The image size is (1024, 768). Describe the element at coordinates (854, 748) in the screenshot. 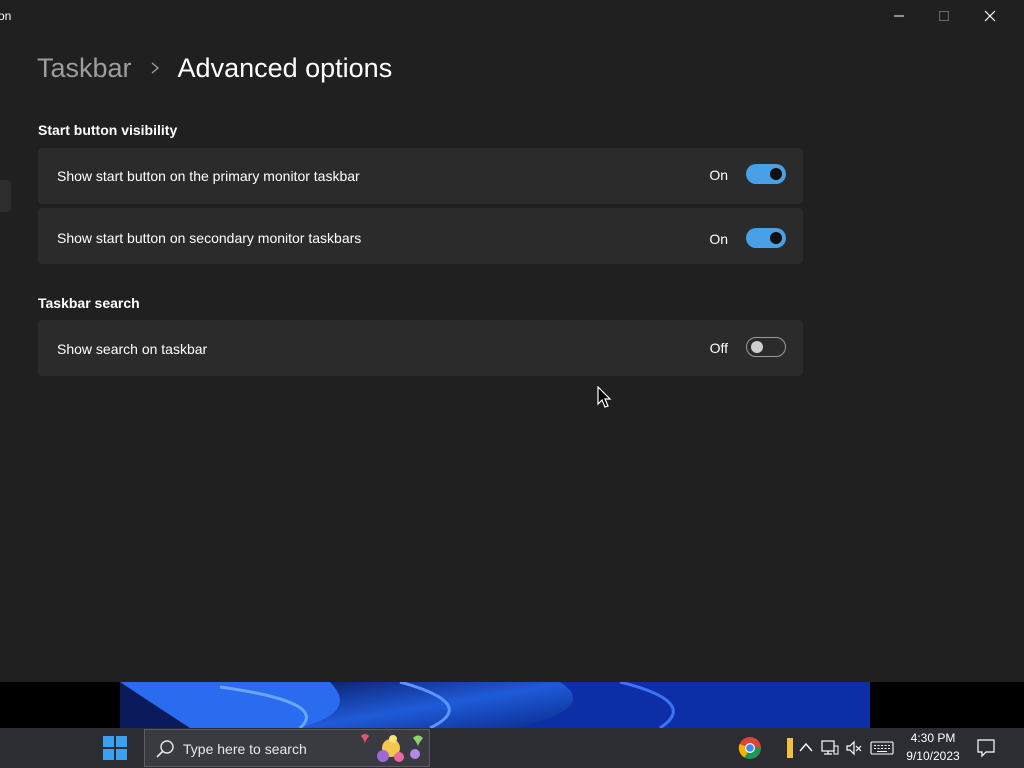

I see `volume-muted-icon` at that location.